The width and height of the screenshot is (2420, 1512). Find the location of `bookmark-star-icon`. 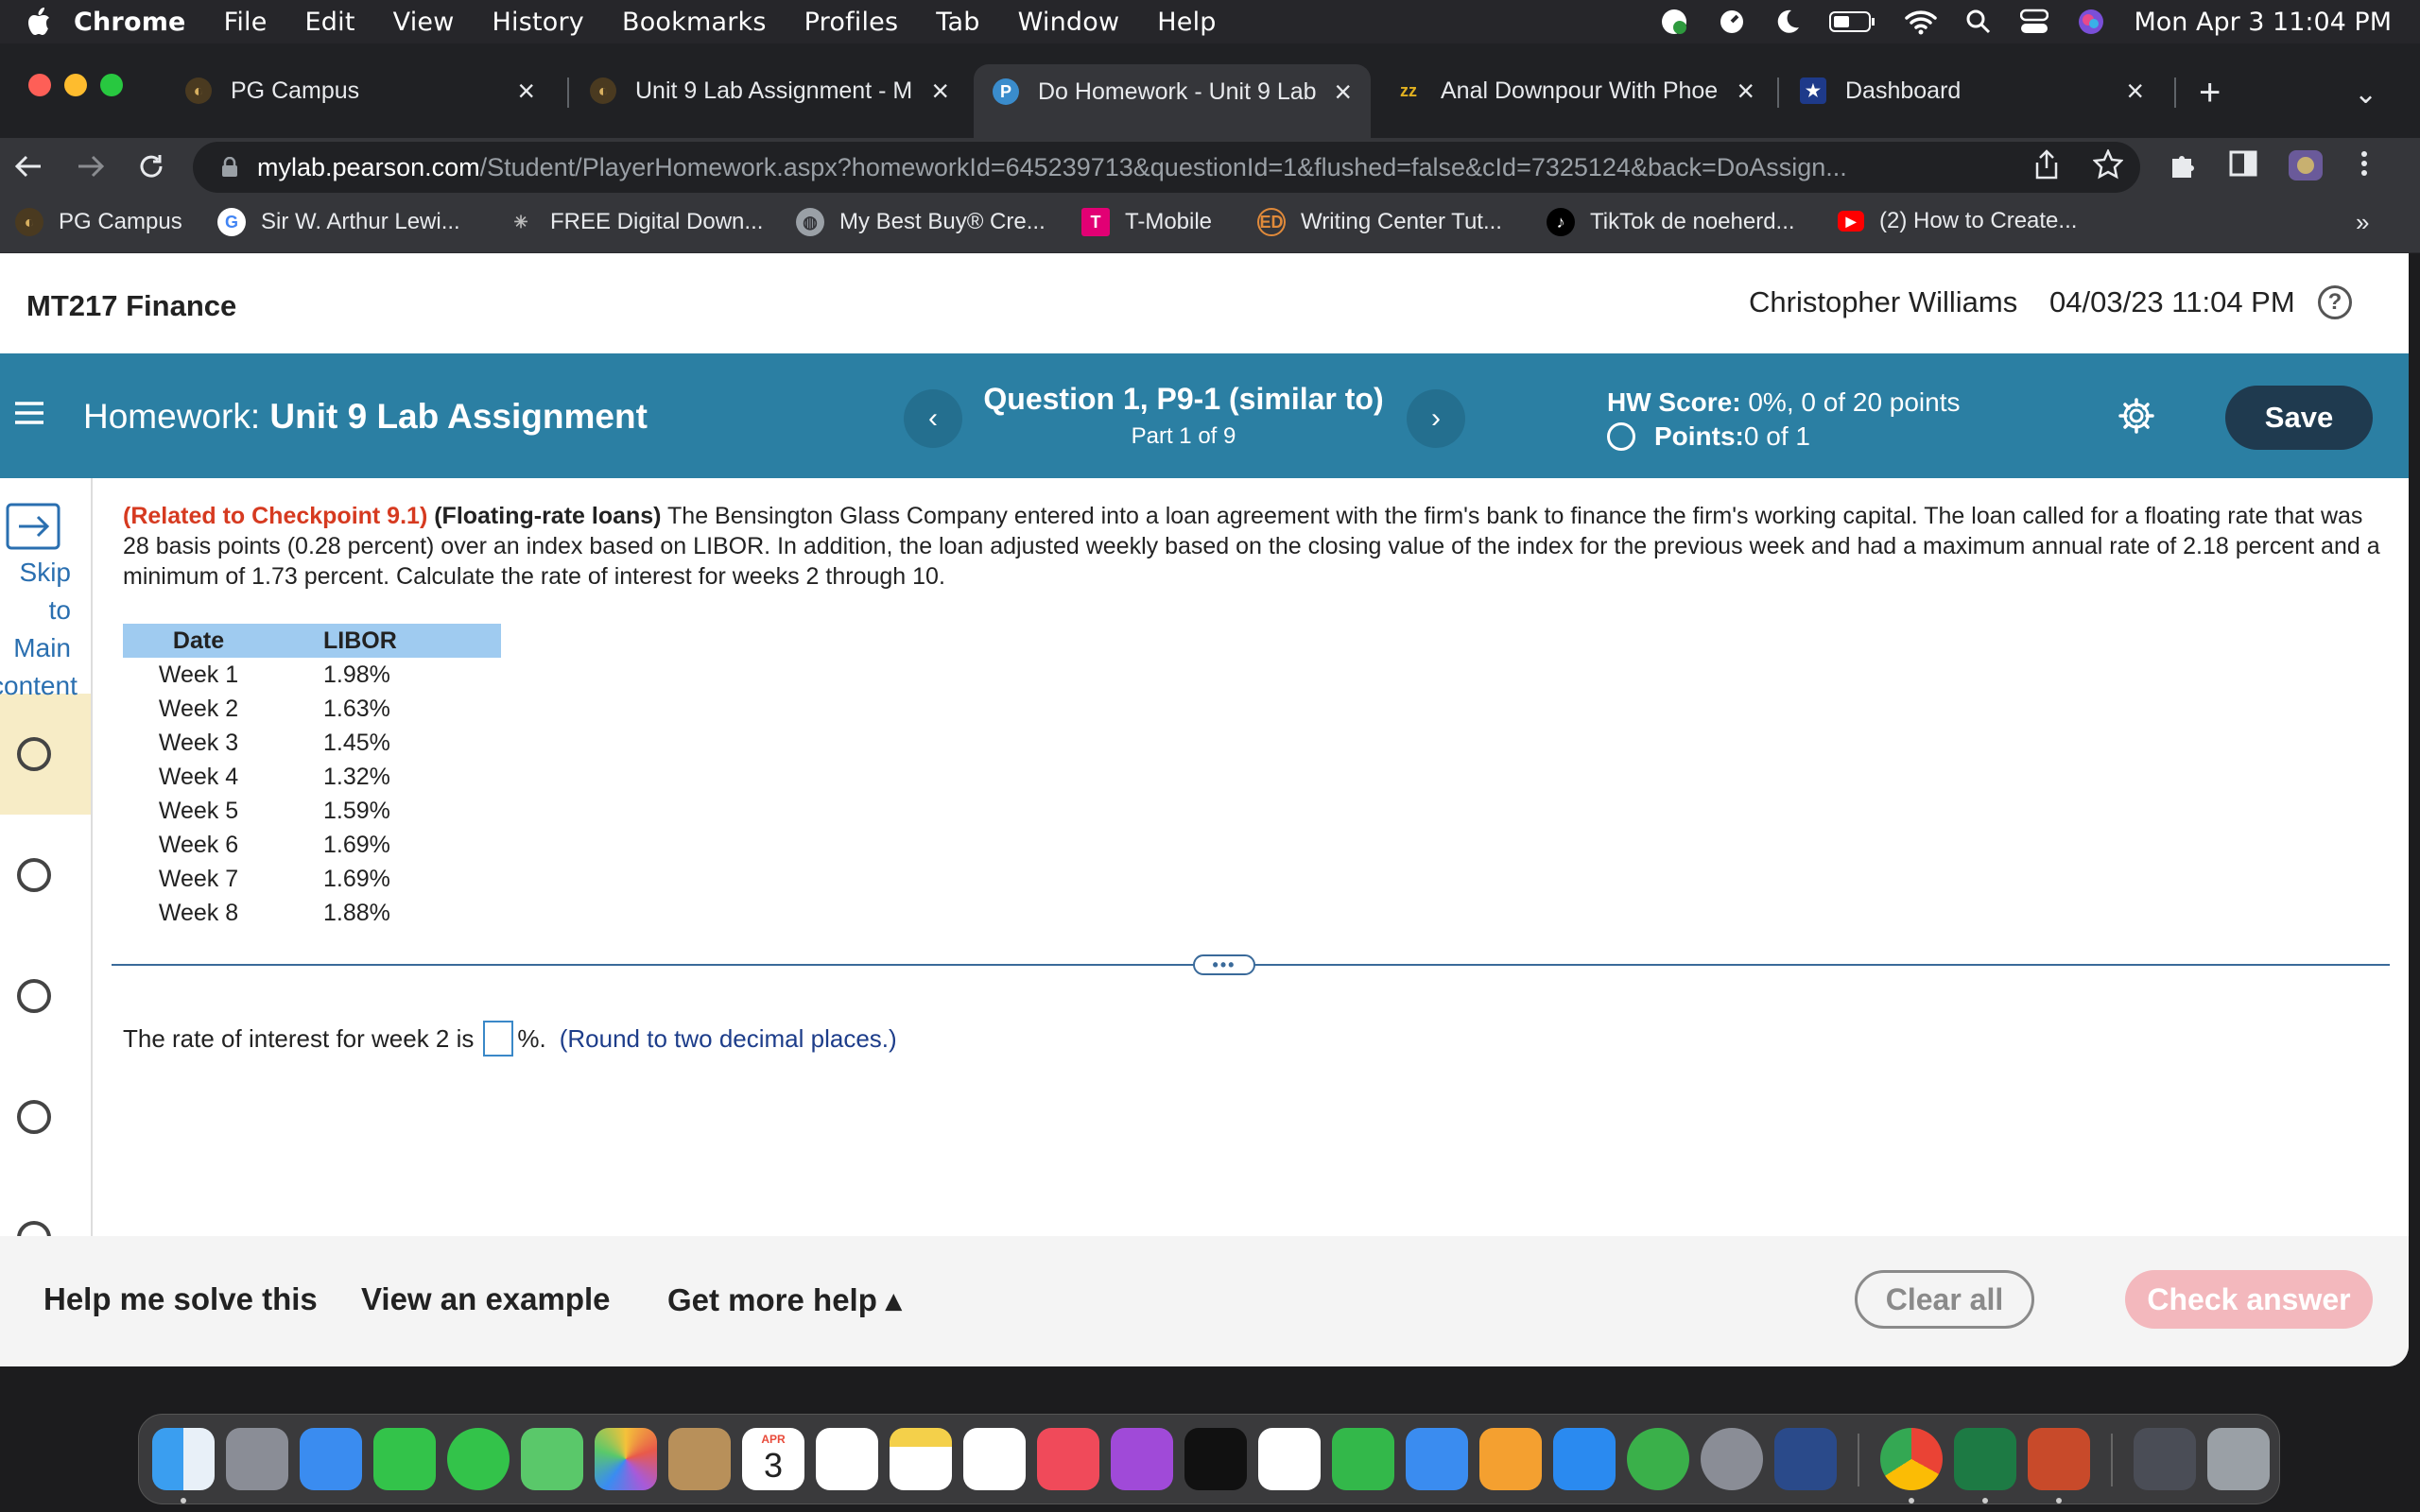

bookmark-star-icon is located at coordinates (2108, 164).